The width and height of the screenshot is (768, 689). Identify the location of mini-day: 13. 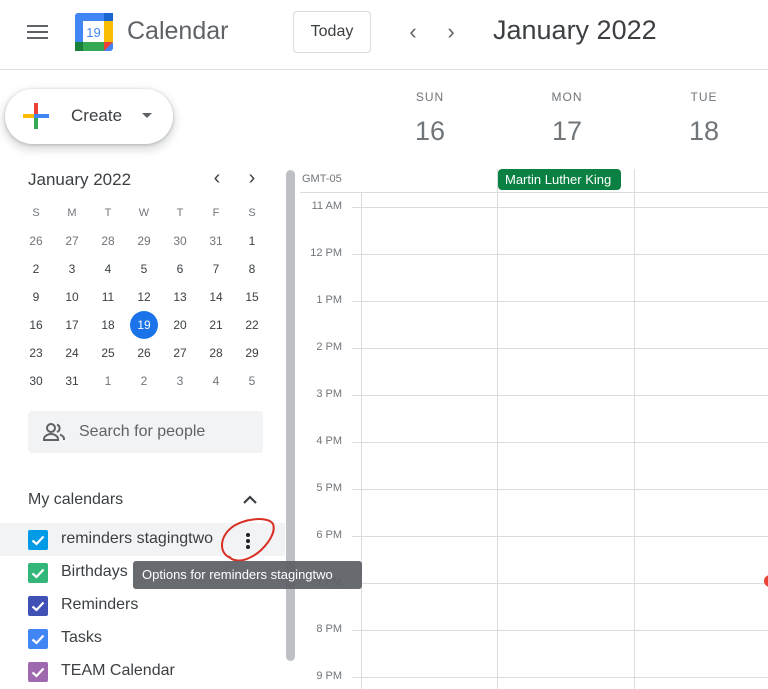
(180, 297).